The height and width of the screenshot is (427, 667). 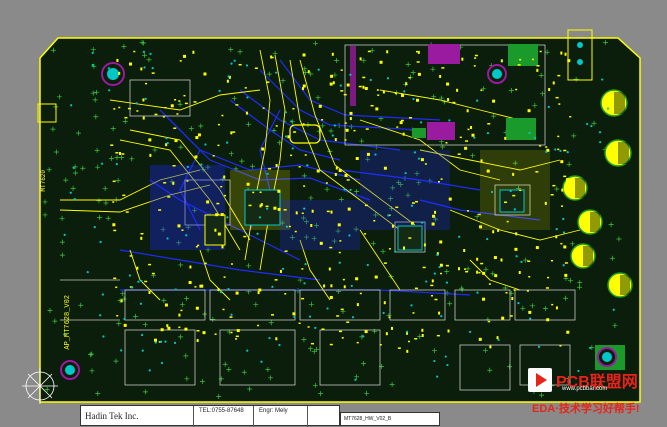 What do you see at coordinates (512, 201) in the screenshot?
I see `usb-hub-chip` at bounding box center [512, 201].